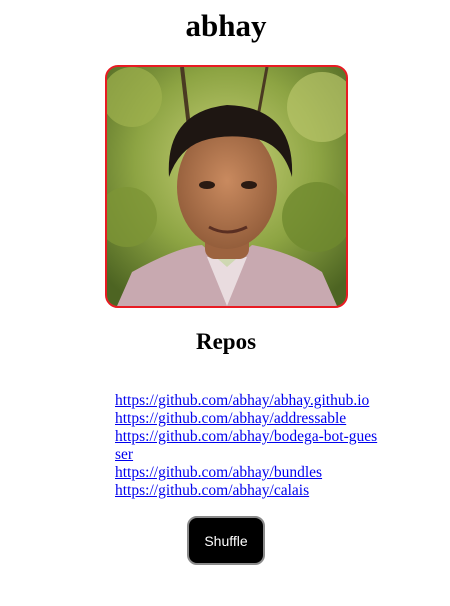 This screenshot has height=606, width=450. What do you see at coordinates (242, 400) in the screenshot?
I see `repo-link: https://github.com/abhay/abhay.github.io` at bounding box center [242, 400].